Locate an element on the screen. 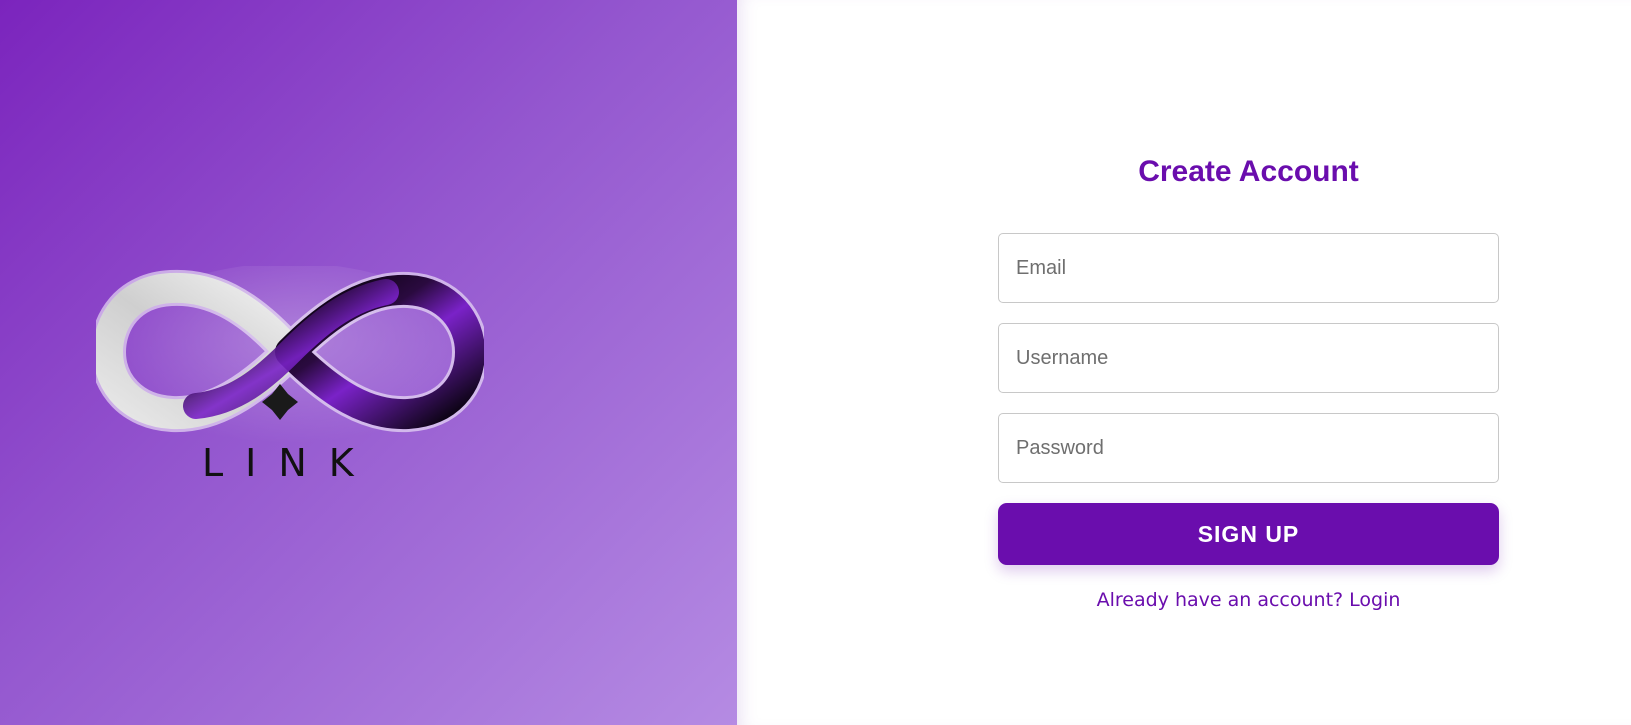 Image resolution: width=1631 pixels, height=725 pixels. login-link: Already have an account? Login is located at coordinates (1249, 600).